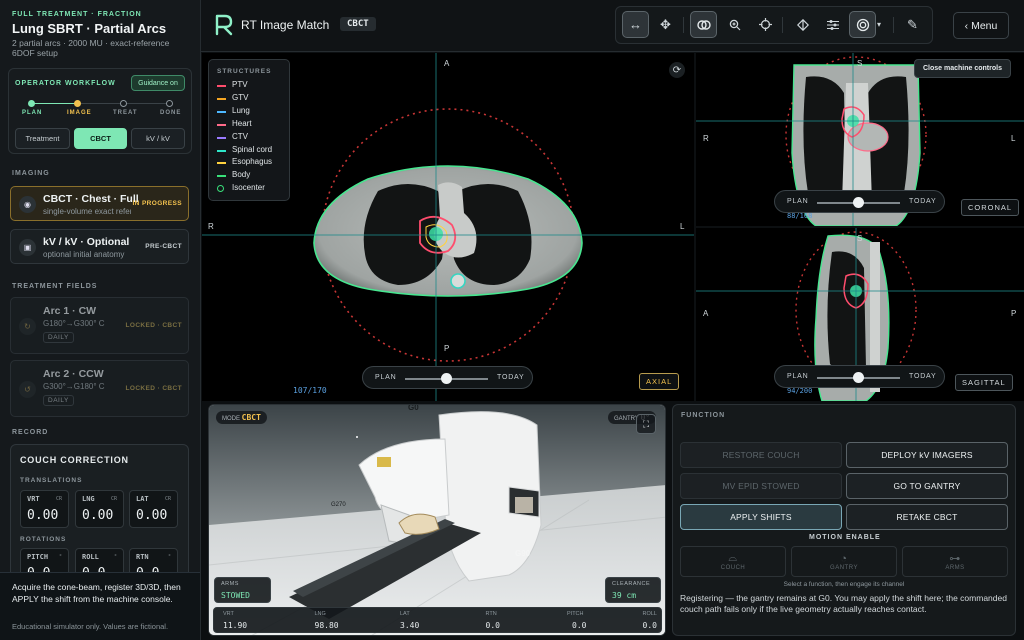 This screenshot has width=1024, height=640. What do you see at coordinates (253, 124) in the screenshot?
I see `structure-item: Heart` at bounding box center [253, 124].